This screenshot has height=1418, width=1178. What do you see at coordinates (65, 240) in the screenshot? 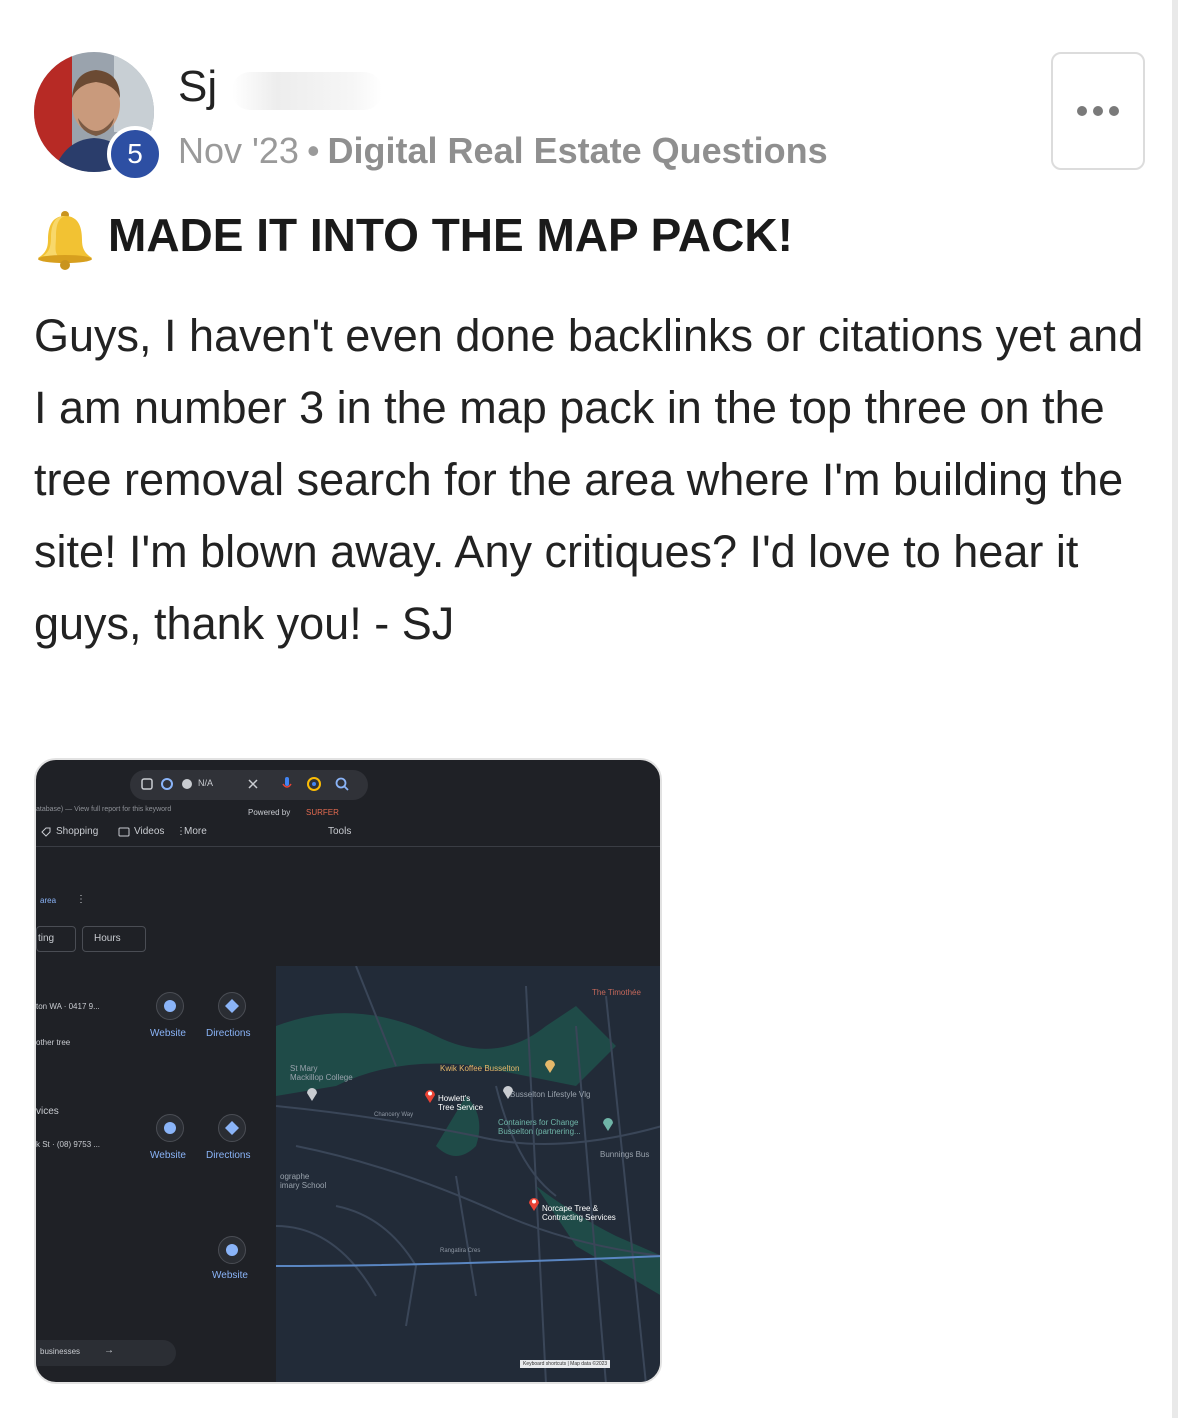
I see `bell-icon` at bounding box center [65, 240].